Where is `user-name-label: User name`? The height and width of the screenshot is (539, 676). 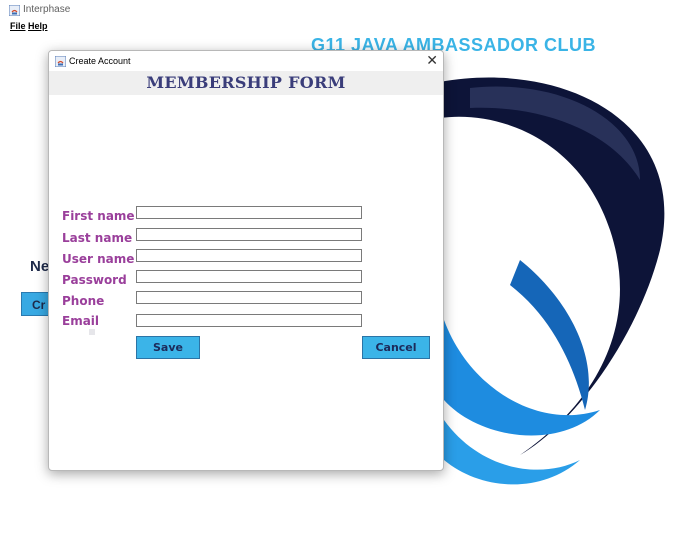
user-name-label: User name is located at coordinates (98, 259).